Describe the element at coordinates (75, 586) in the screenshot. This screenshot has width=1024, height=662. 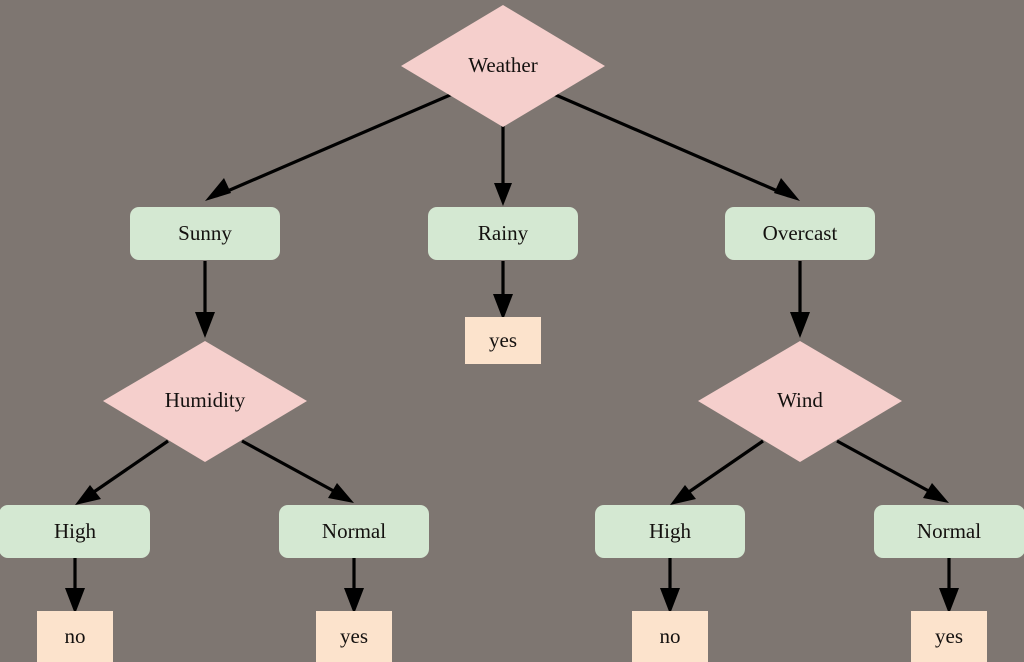
I see `edge-humidity-high-leaf` at that location.